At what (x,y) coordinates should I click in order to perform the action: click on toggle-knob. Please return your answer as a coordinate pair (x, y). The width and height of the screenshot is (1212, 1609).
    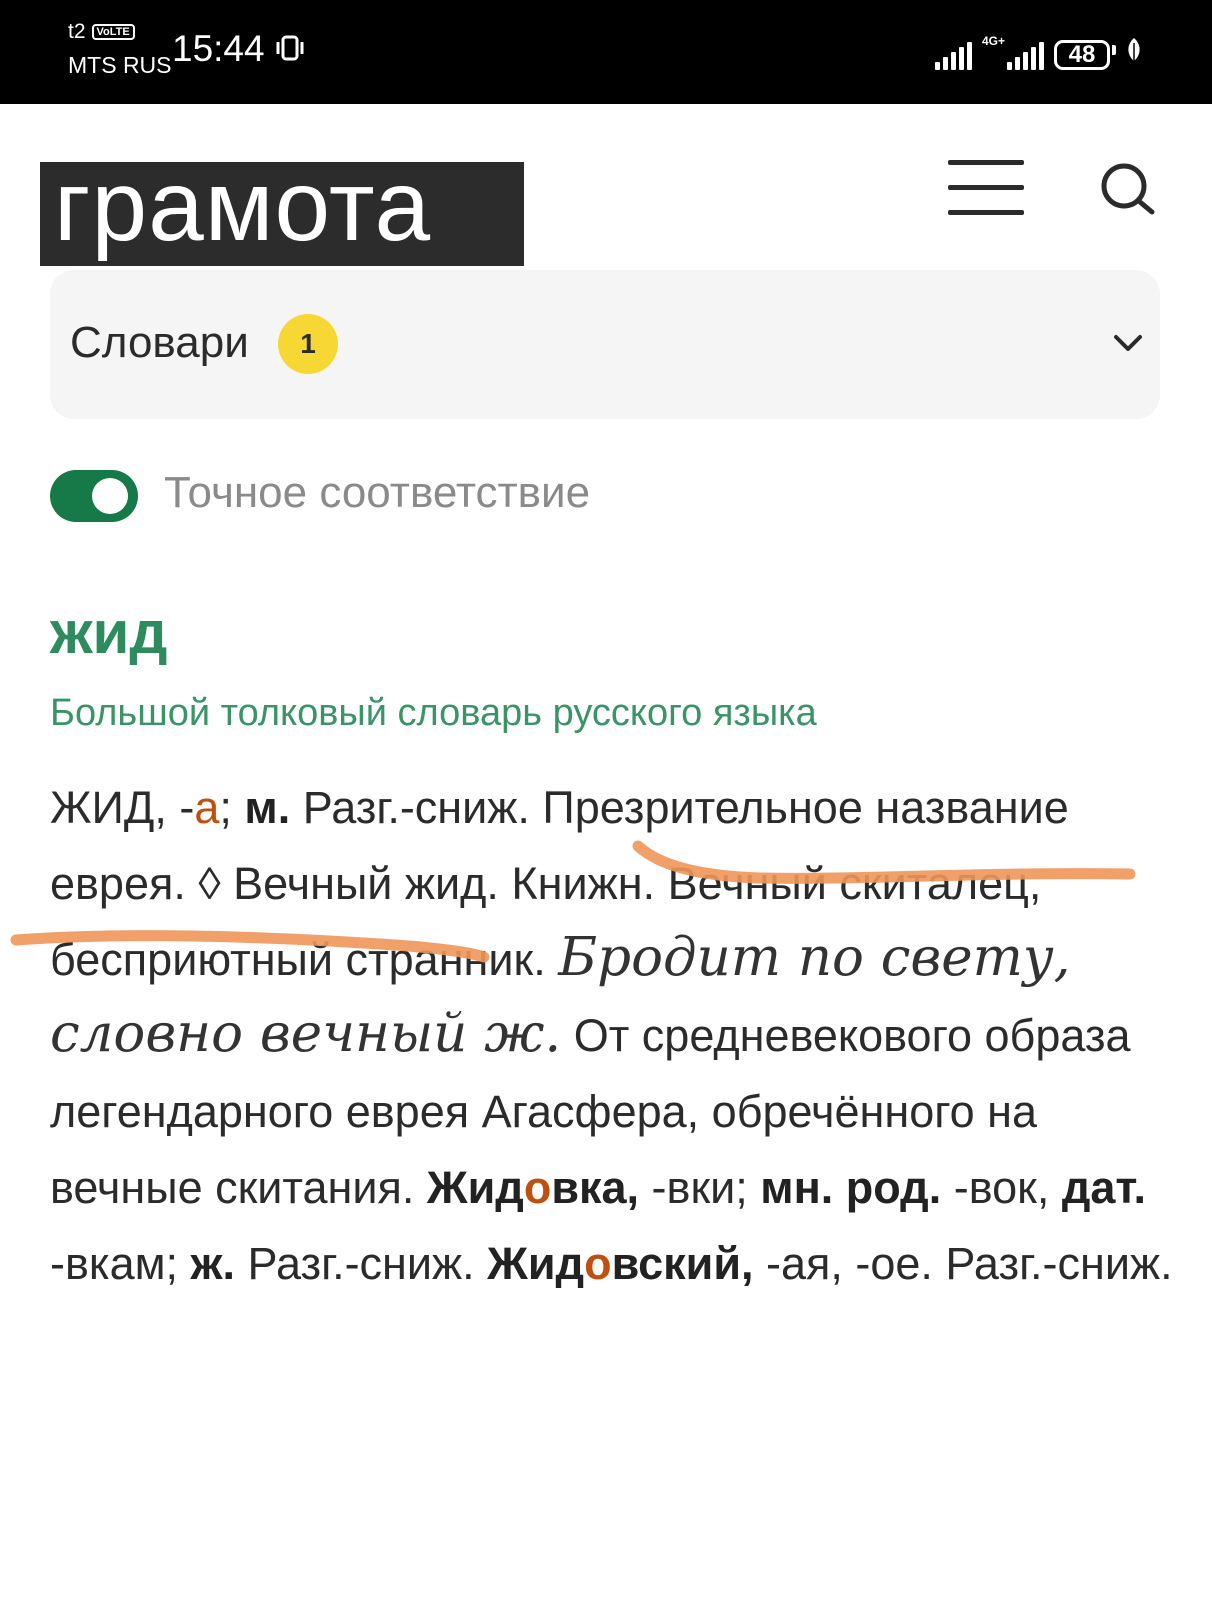
    Looking at the image, I should click on (110, 496).